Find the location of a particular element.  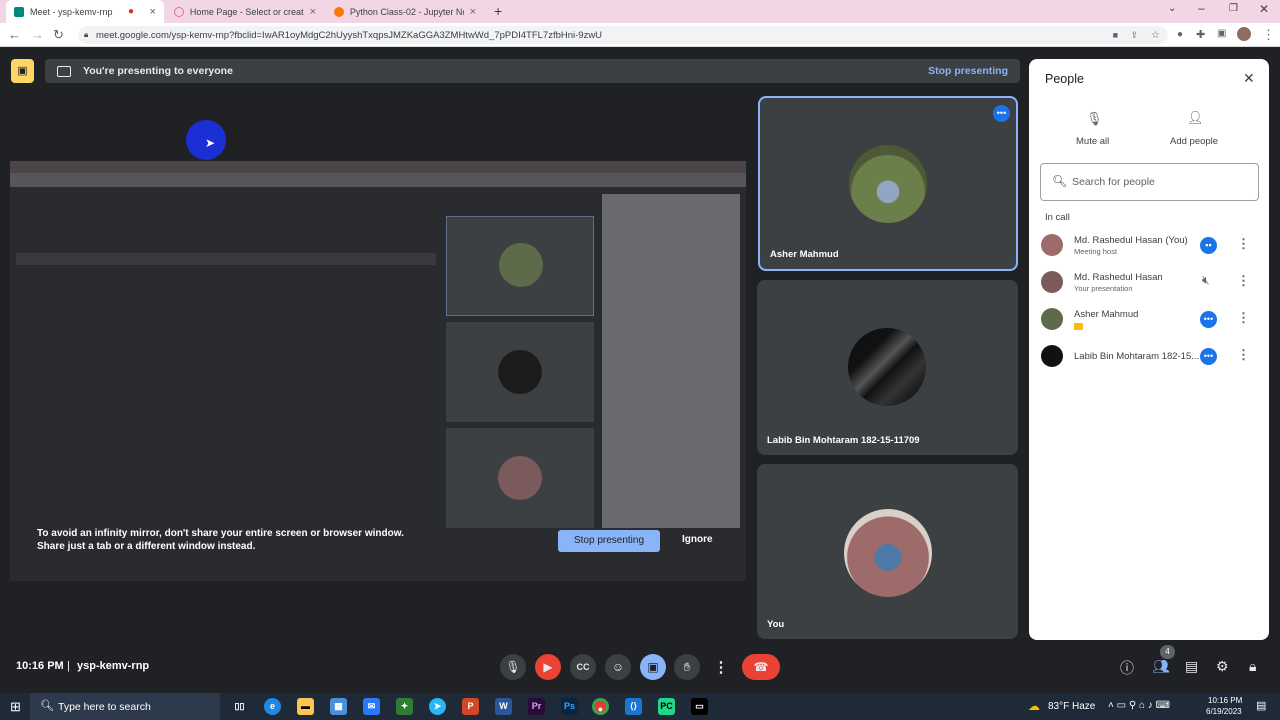

captions-icon: CC is located at coordinates (583, 667).